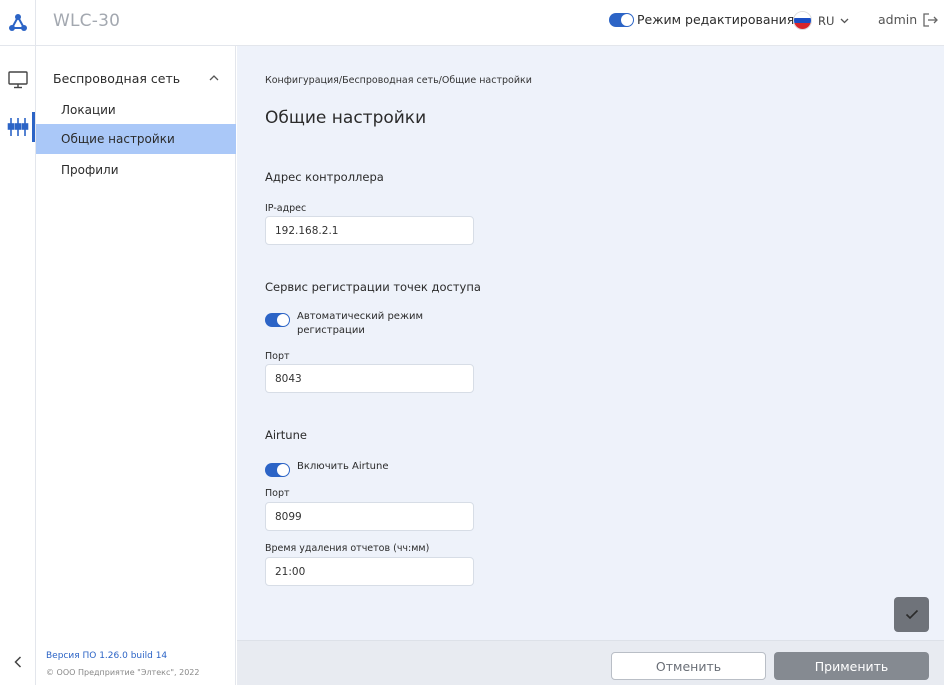  What do you see at coordinates (360, 316) in the screenshot?
I see `auto-registration-label-line1: Автоматический режим` at bounding box center [360, 316].